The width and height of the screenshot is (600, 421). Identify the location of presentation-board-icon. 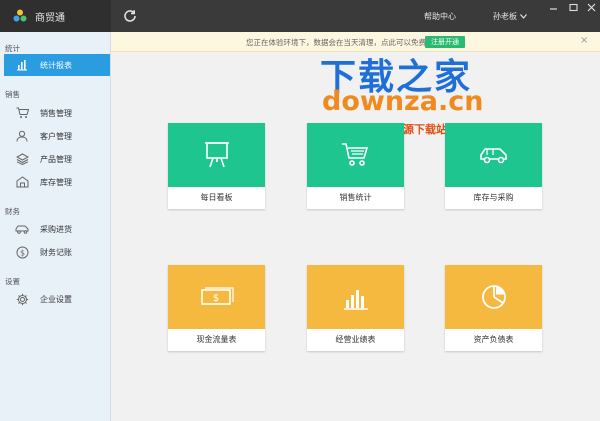
(216, 155).